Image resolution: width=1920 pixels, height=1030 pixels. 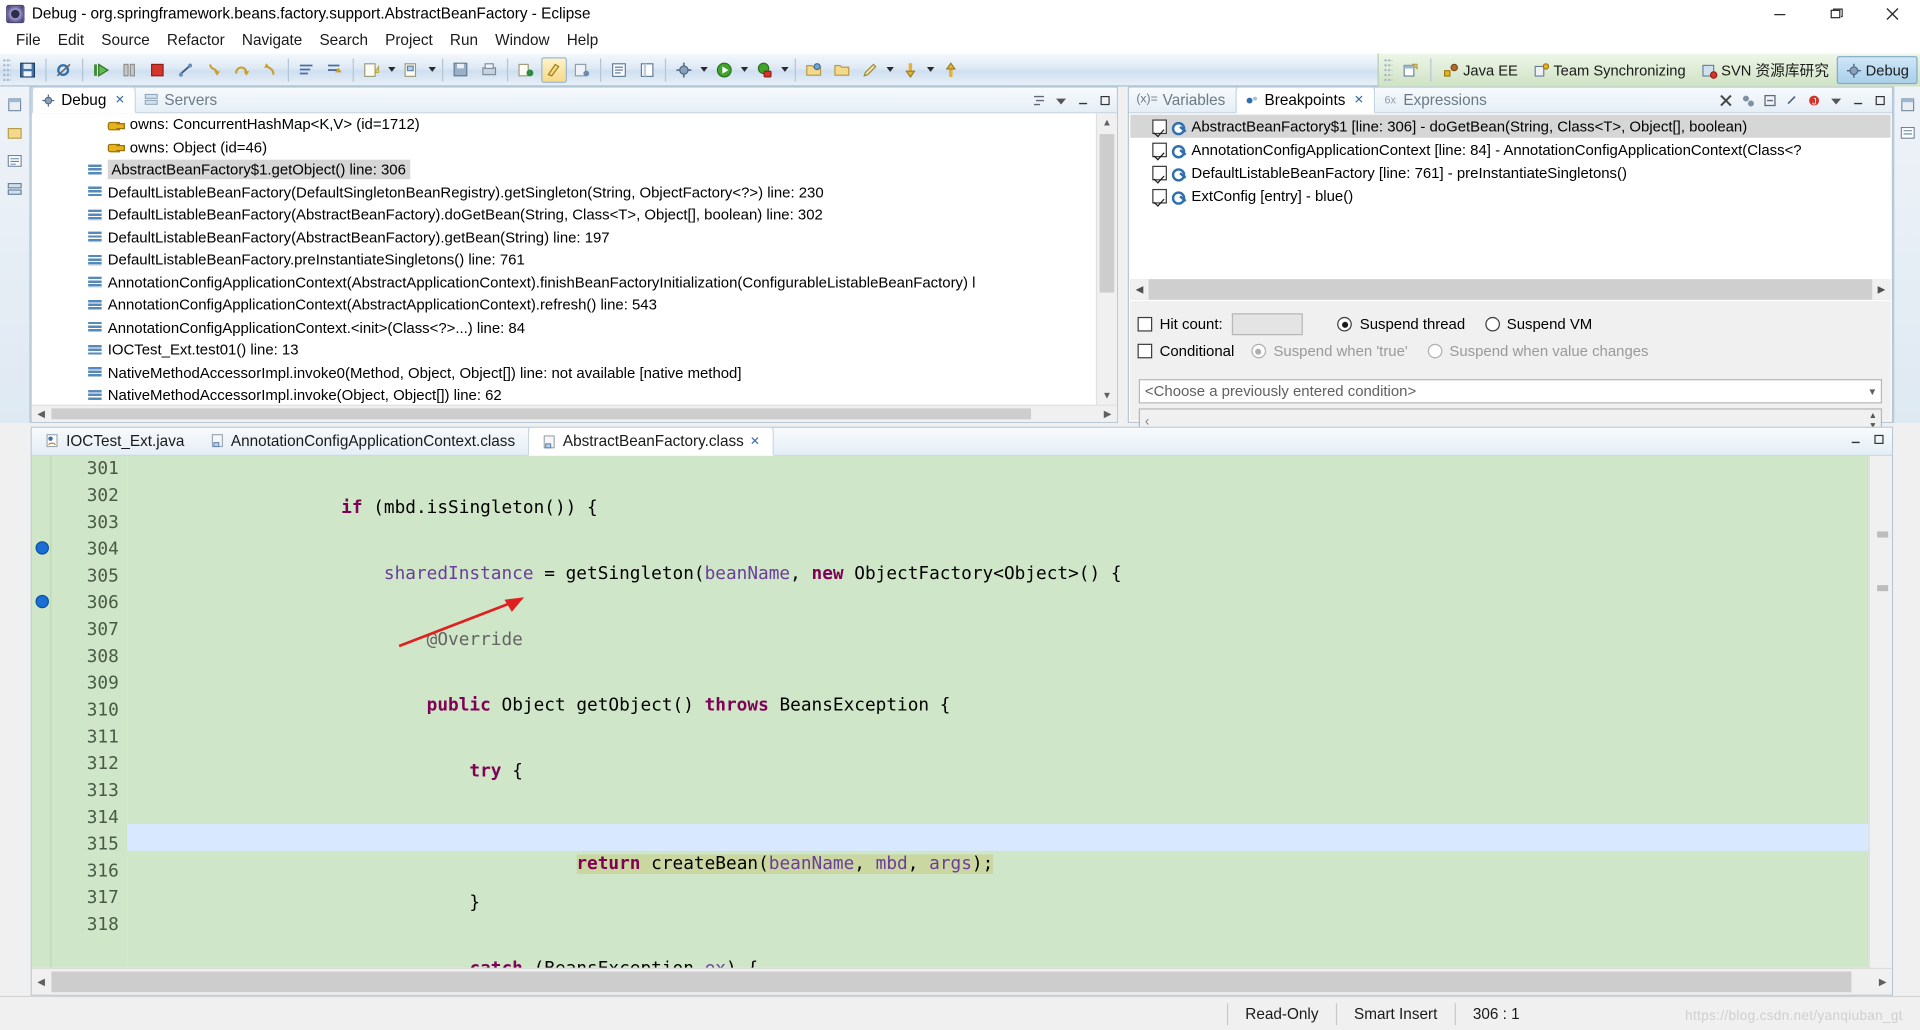 I want to click on save-all-icon, so click(x=461, y=70).